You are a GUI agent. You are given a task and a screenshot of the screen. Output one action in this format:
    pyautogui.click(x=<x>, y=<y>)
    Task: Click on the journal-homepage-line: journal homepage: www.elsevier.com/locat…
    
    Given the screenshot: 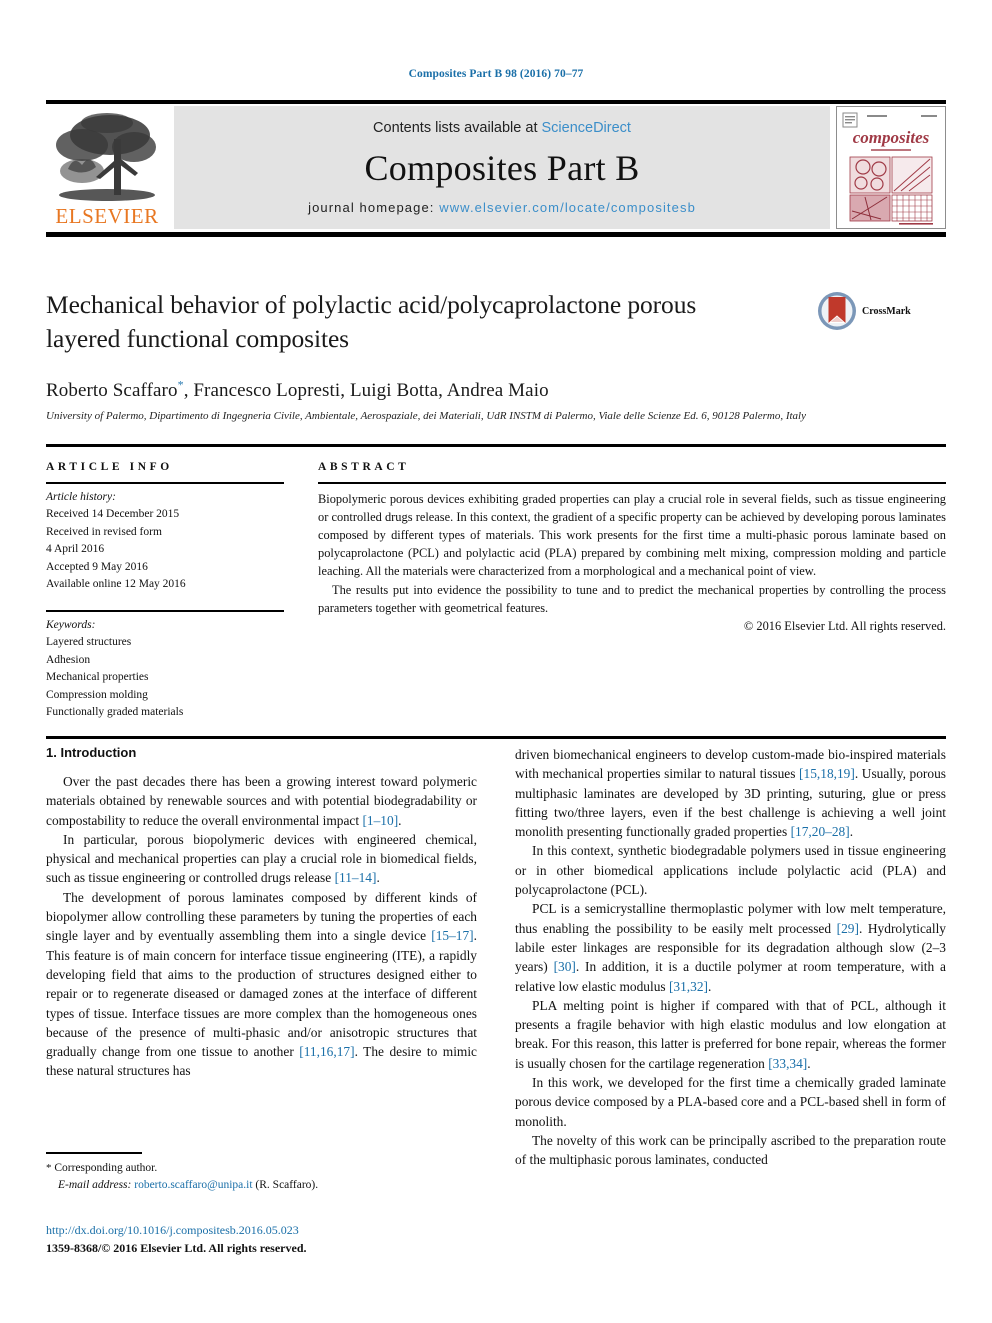 What is the action you would take?
    pyautogui.click(x=502, y=207)
    